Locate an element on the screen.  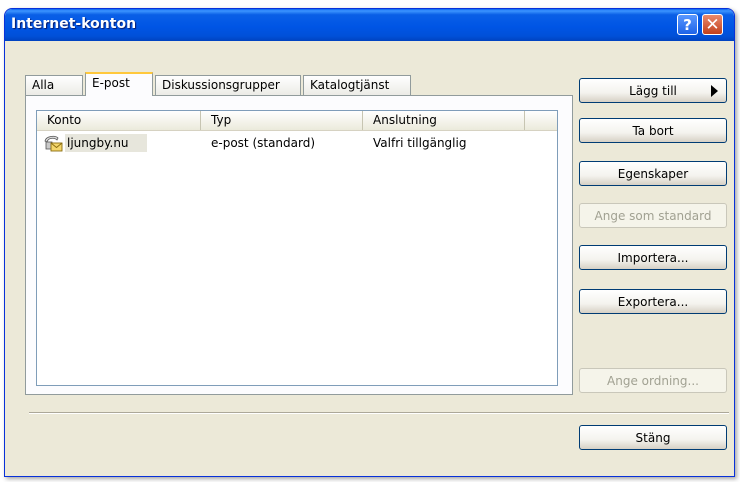
list-header: Konto Typ Anslutning is located at coordinates (297, 121).